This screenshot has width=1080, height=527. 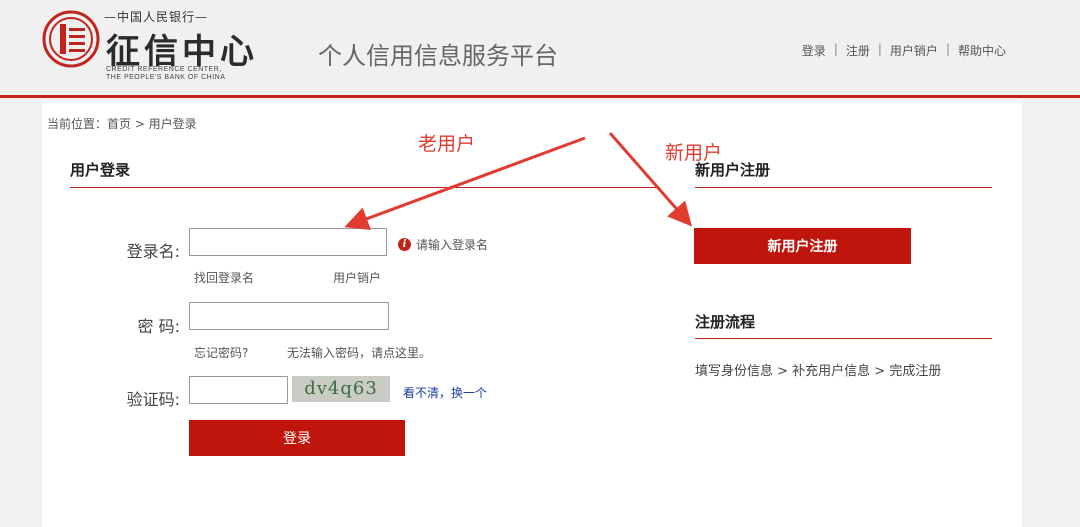 What do you see at coordinates (452, 245) in the screenshot?
I see `username-hint-text: 请输入登录名` at bounding box center [452, 245].